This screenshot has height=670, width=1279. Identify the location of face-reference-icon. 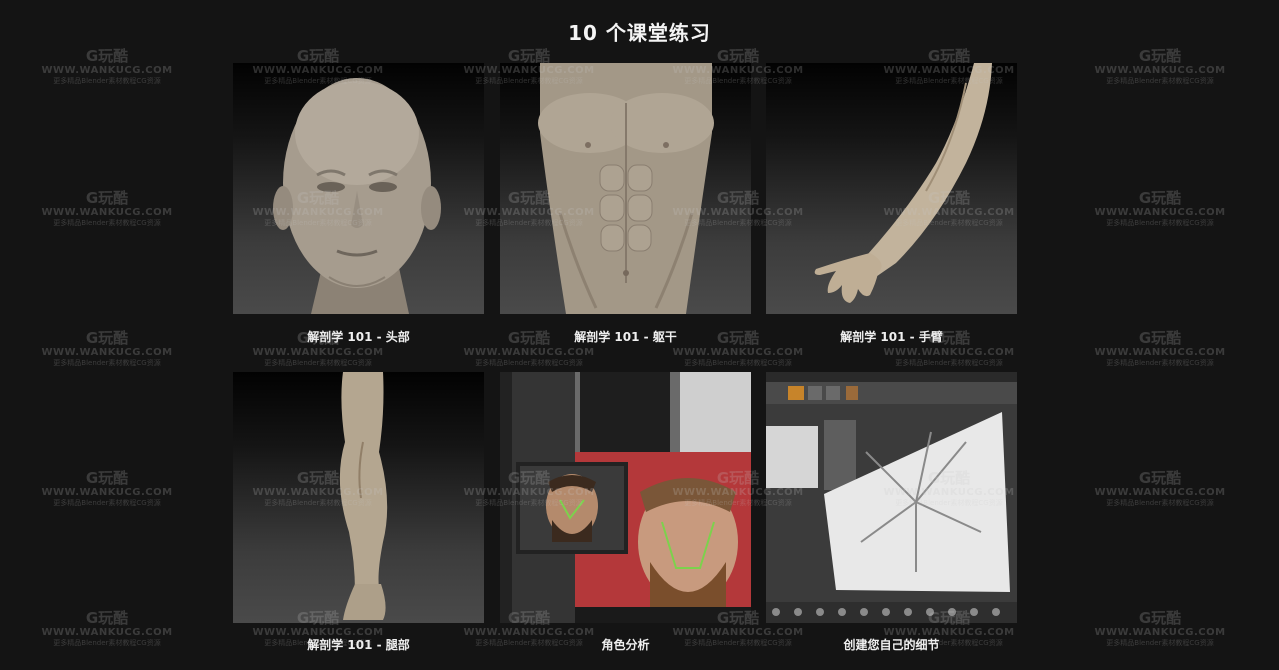
(625, 497).